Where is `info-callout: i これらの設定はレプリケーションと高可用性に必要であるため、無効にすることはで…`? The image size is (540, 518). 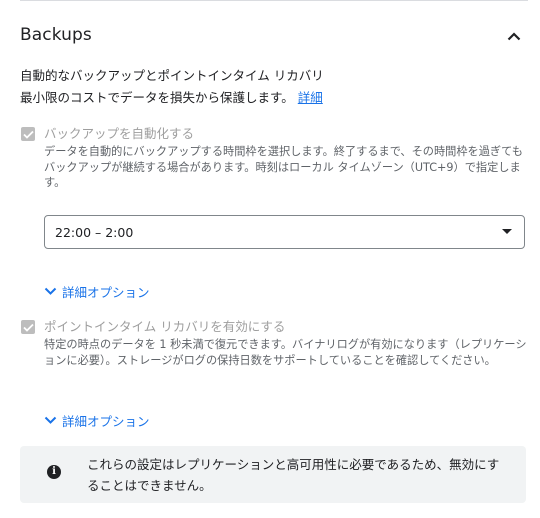 info-callout: i これらの設定はレプリケーションと高可用性に必要であるため、無効にすることはで… is located at coordinates (273, 474).